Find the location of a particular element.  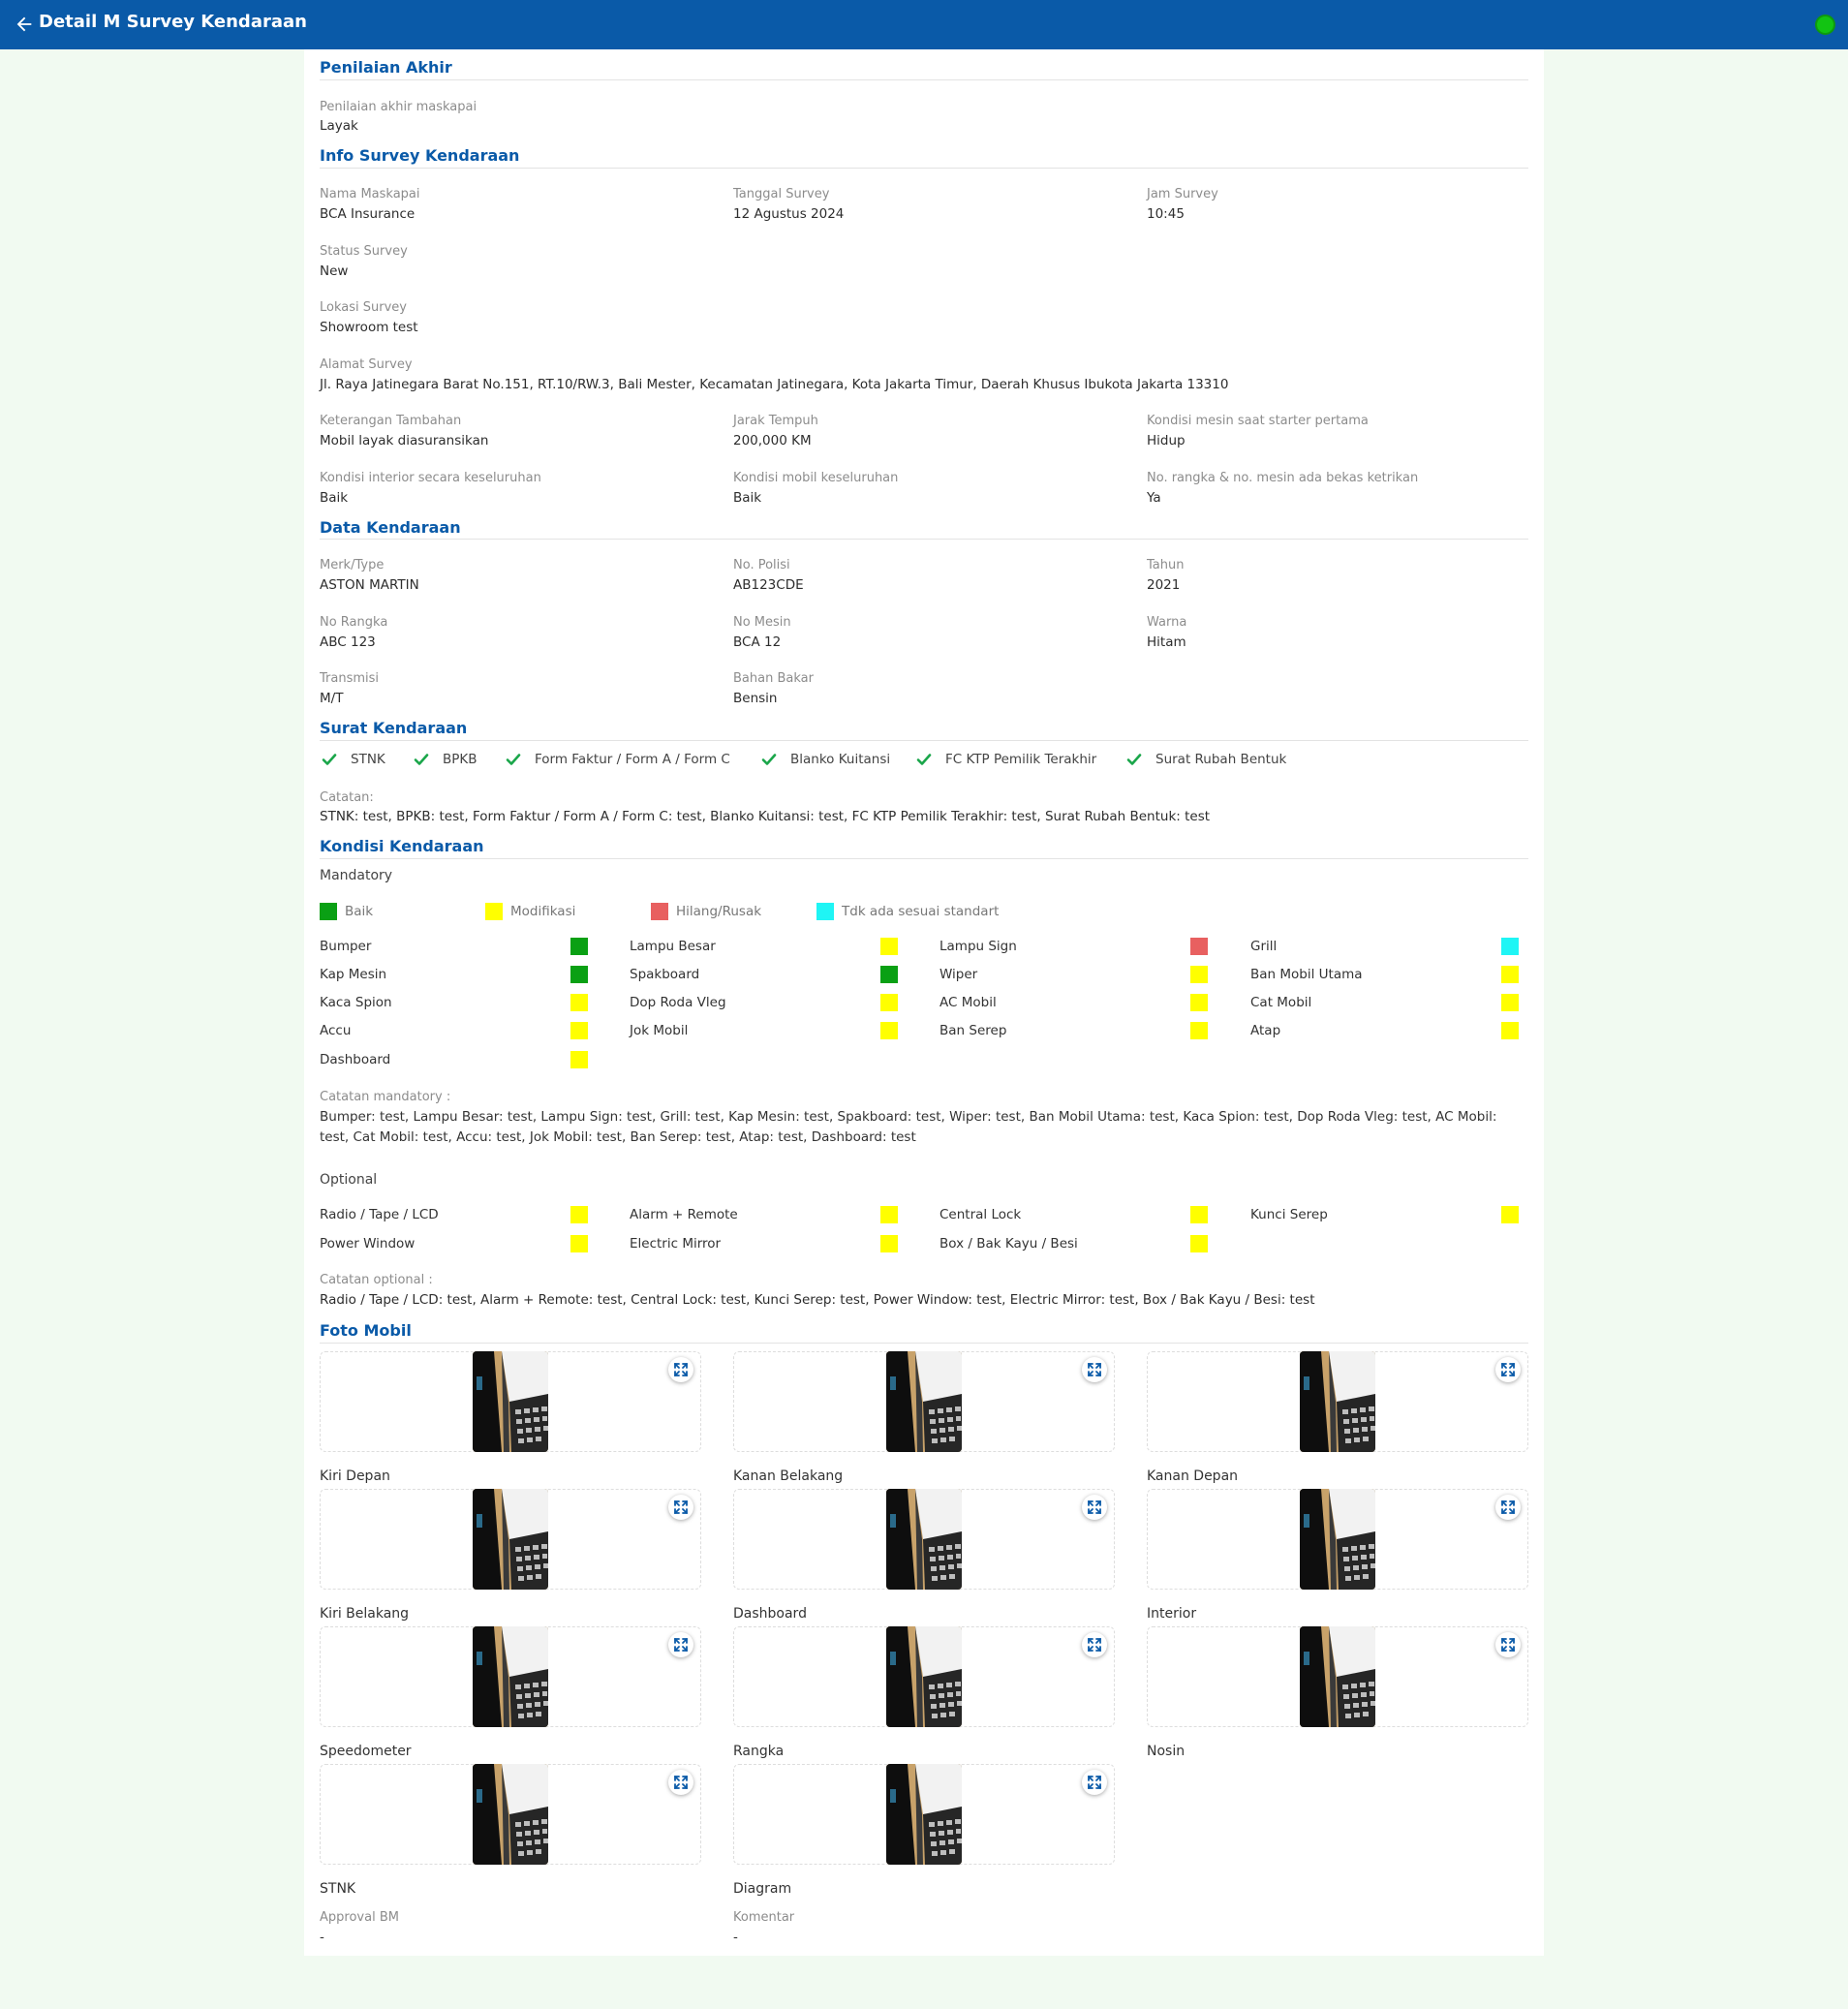

kendaraan-field-label: Merk/Type is located at coordinates (352, 565).